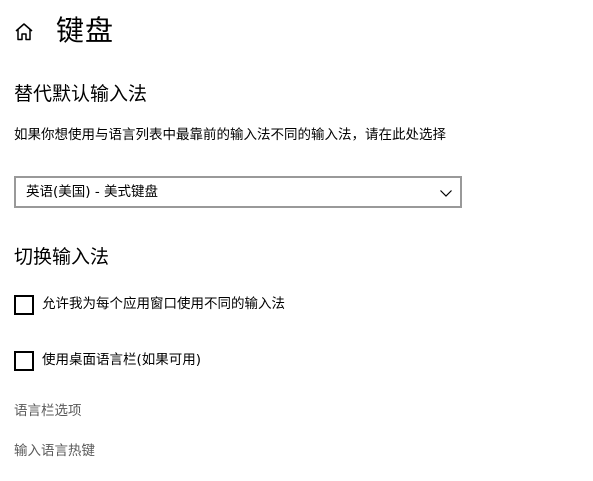  What do you see at coordinates (85, 30) in the screenshot?
I see `page-title: 键盘` at bounding box center [85, 30].